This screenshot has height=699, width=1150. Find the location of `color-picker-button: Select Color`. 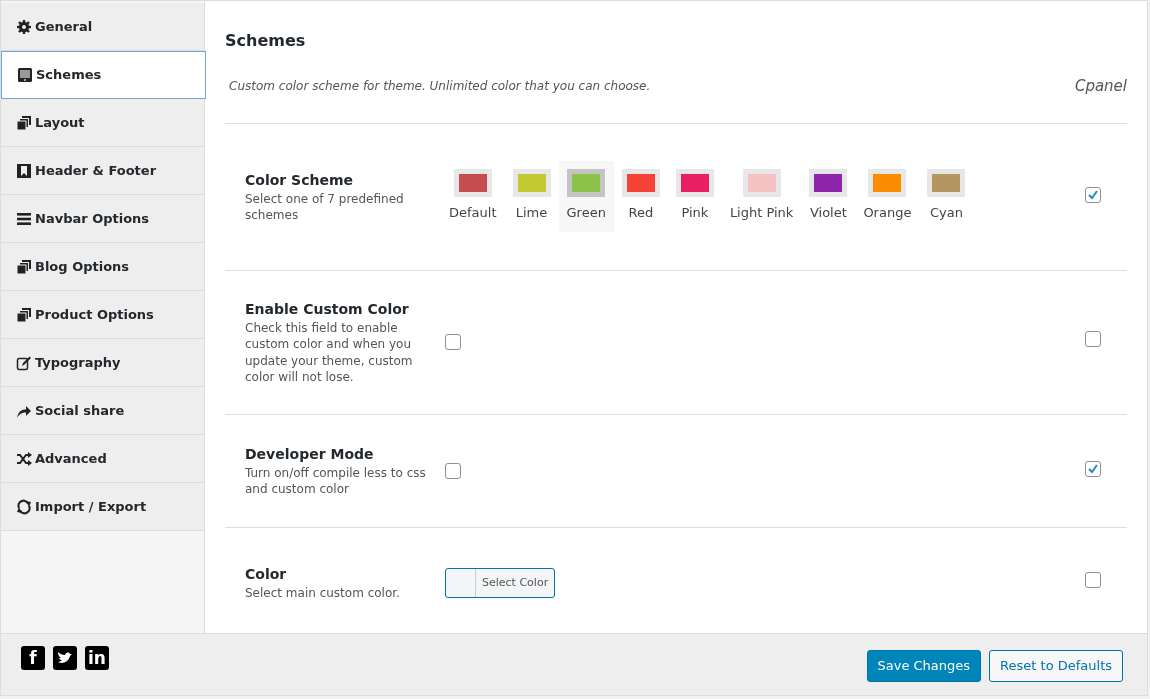

color-picker-button: Select Color is located at coordinates (500, 583).